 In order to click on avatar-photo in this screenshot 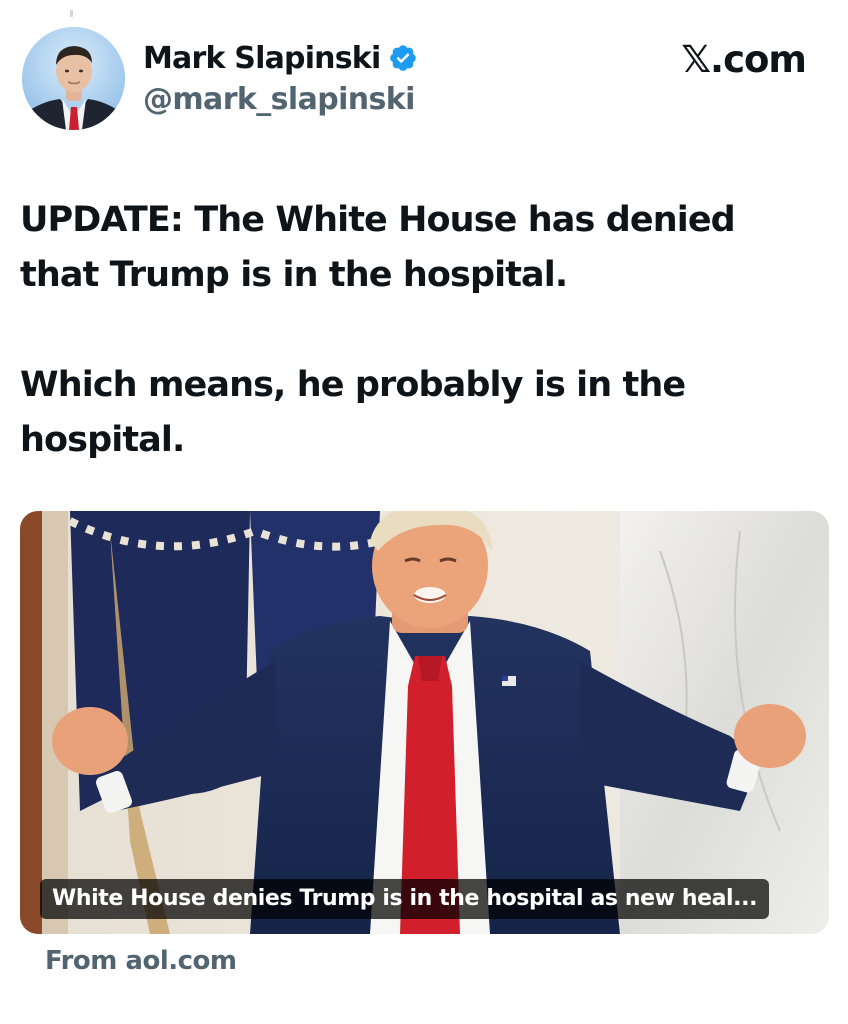, I will do `click(73, 78)`.